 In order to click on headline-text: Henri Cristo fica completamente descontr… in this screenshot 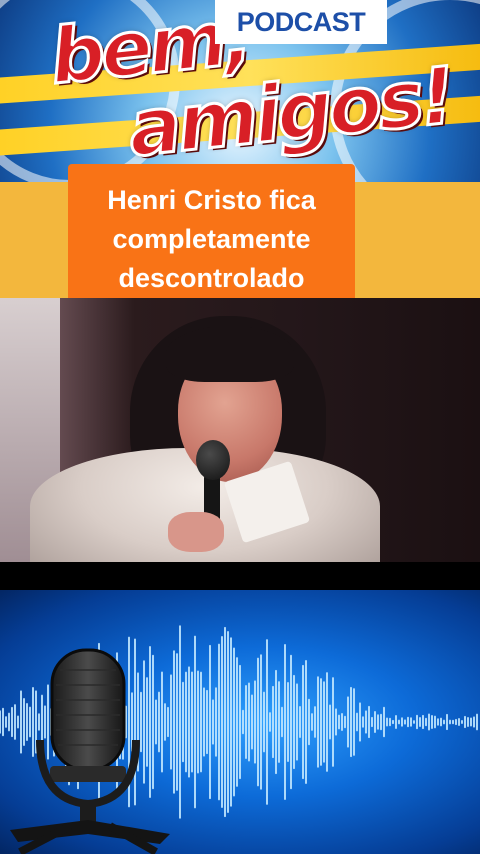, I will do `click(211, 238)`.